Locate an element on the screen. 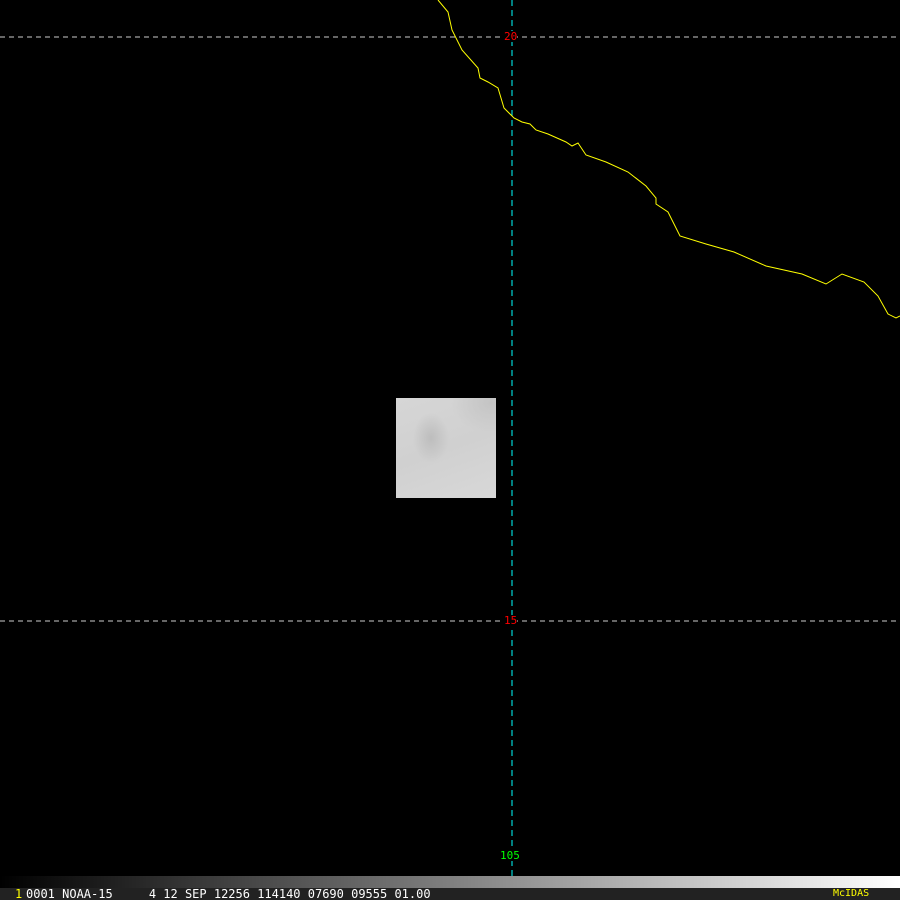 The image size is (900, 900). latitude-label-15: 15 is located at coordinates (511, 620).